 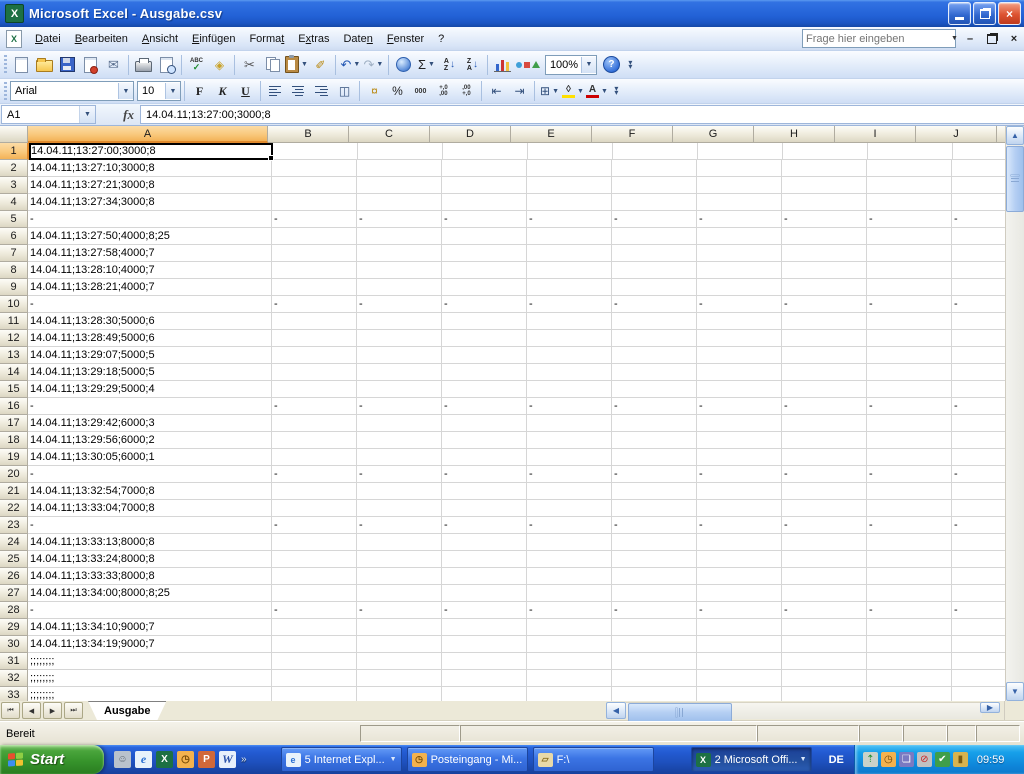 What do you see at coordinates (449, 64) in the screenshot?
I see `sort-ascending-icon: A Z ↓` at bounding box center [449, 64].